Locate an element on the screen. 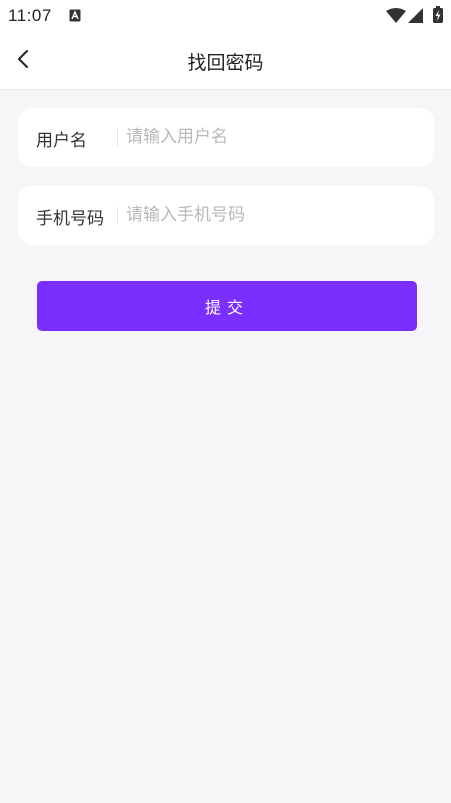  nav-bar: 找回密码 is located at coordinates (225, 61).